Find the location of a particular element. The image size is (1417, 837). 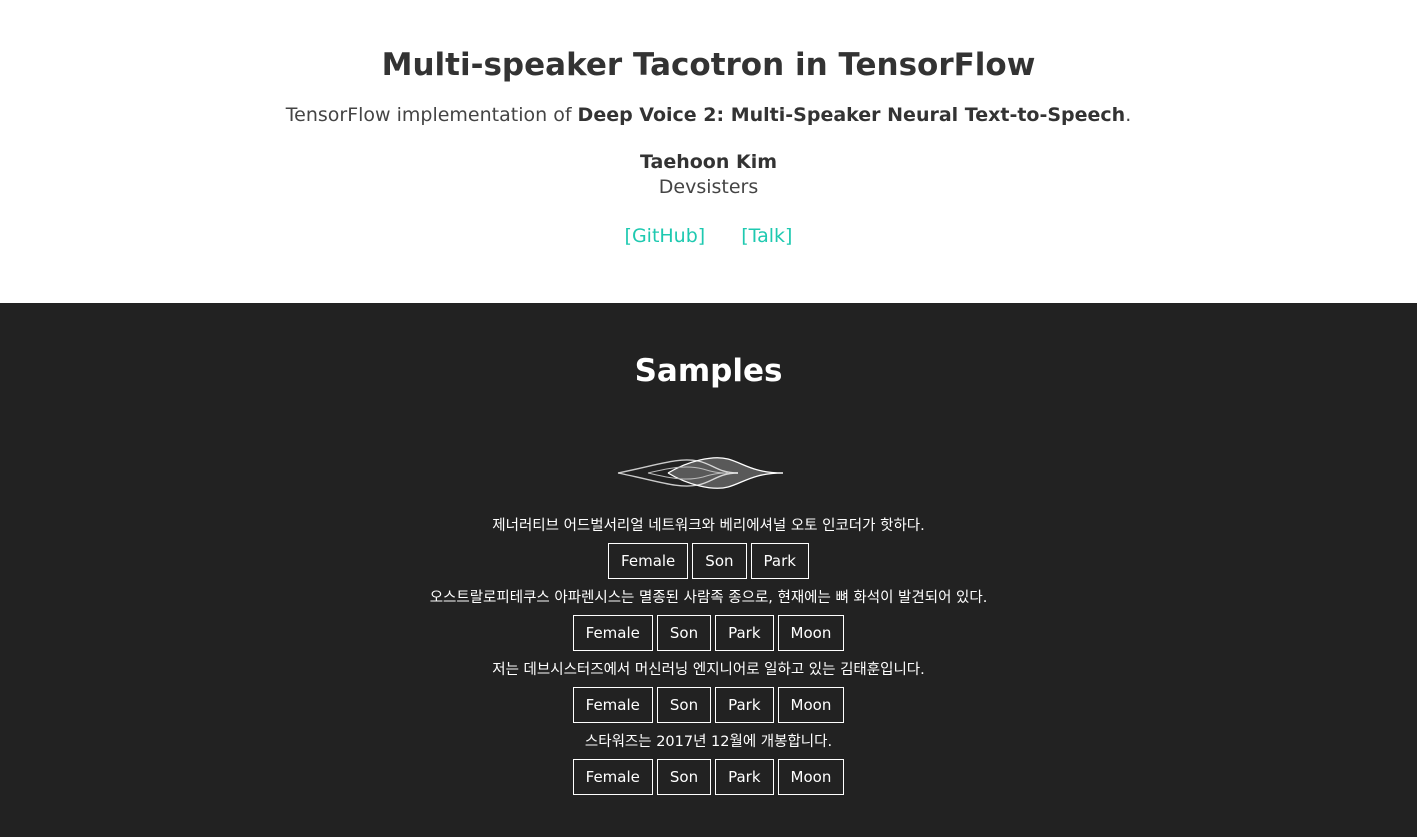

sample-sentence: 제너러티브 어드벌서리얼 네트워크와 베리에셔널 오토 인코더가 핫하다. is located at coordinates (708, 526).